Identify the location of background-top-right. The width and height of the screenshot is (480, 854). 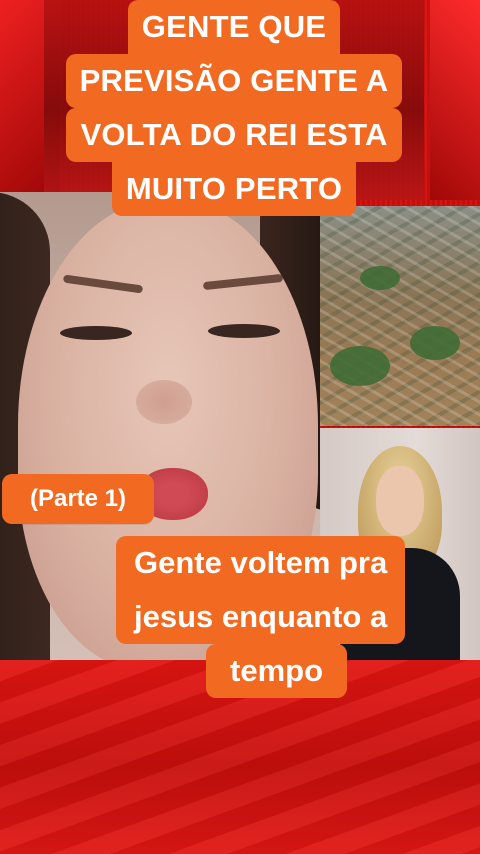
(455, 100).